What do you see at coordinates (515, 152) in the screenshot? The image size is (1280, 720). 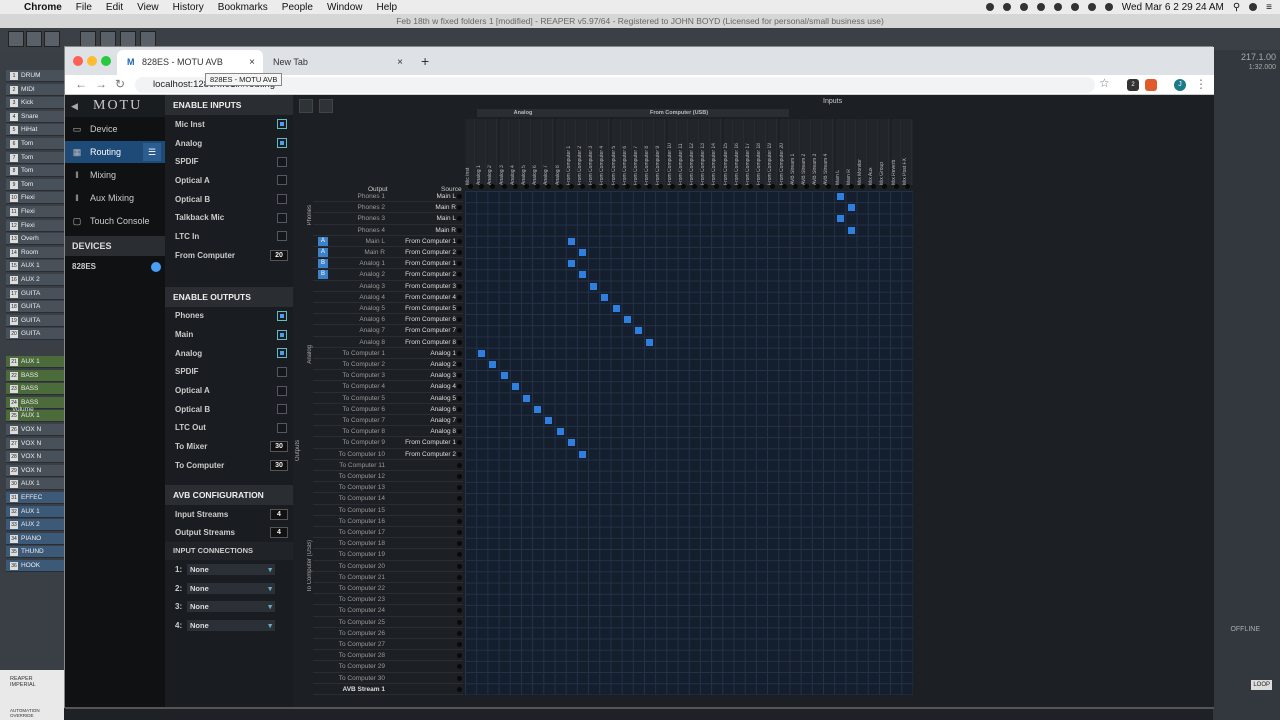 I see `column-header: Analog 4` at bounding box center [515, 152].